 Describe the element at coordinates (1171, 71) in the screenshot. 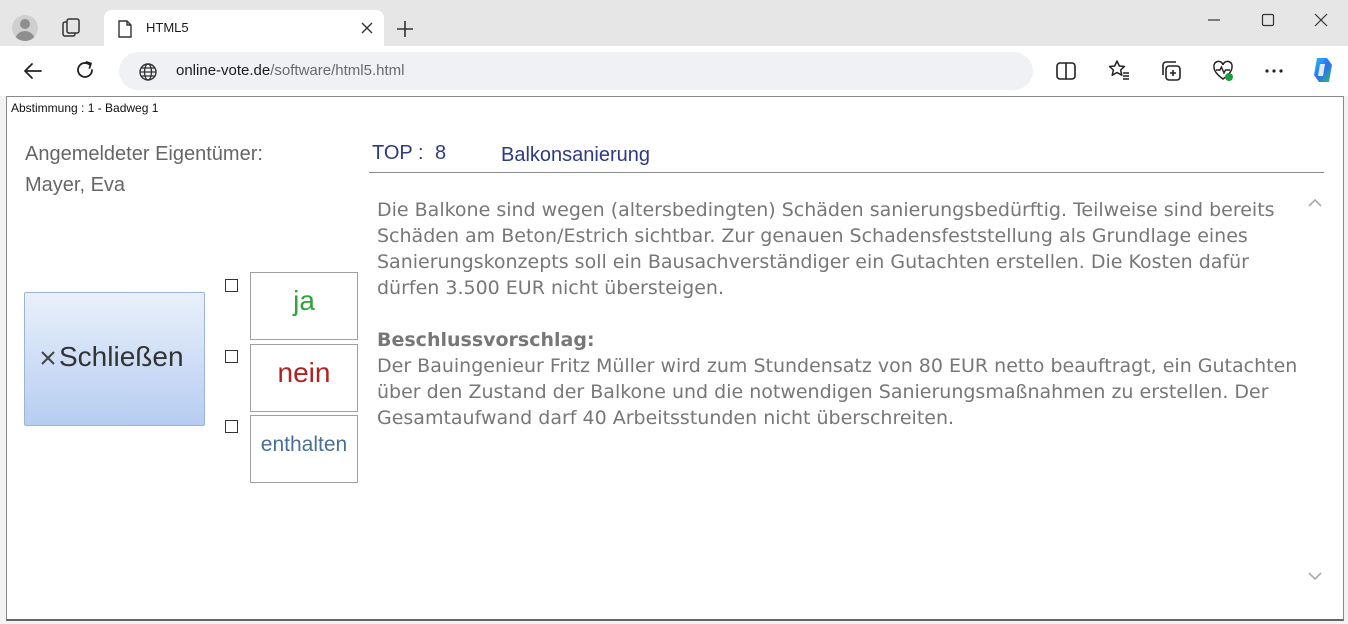

I see `collections-icon` at that location.